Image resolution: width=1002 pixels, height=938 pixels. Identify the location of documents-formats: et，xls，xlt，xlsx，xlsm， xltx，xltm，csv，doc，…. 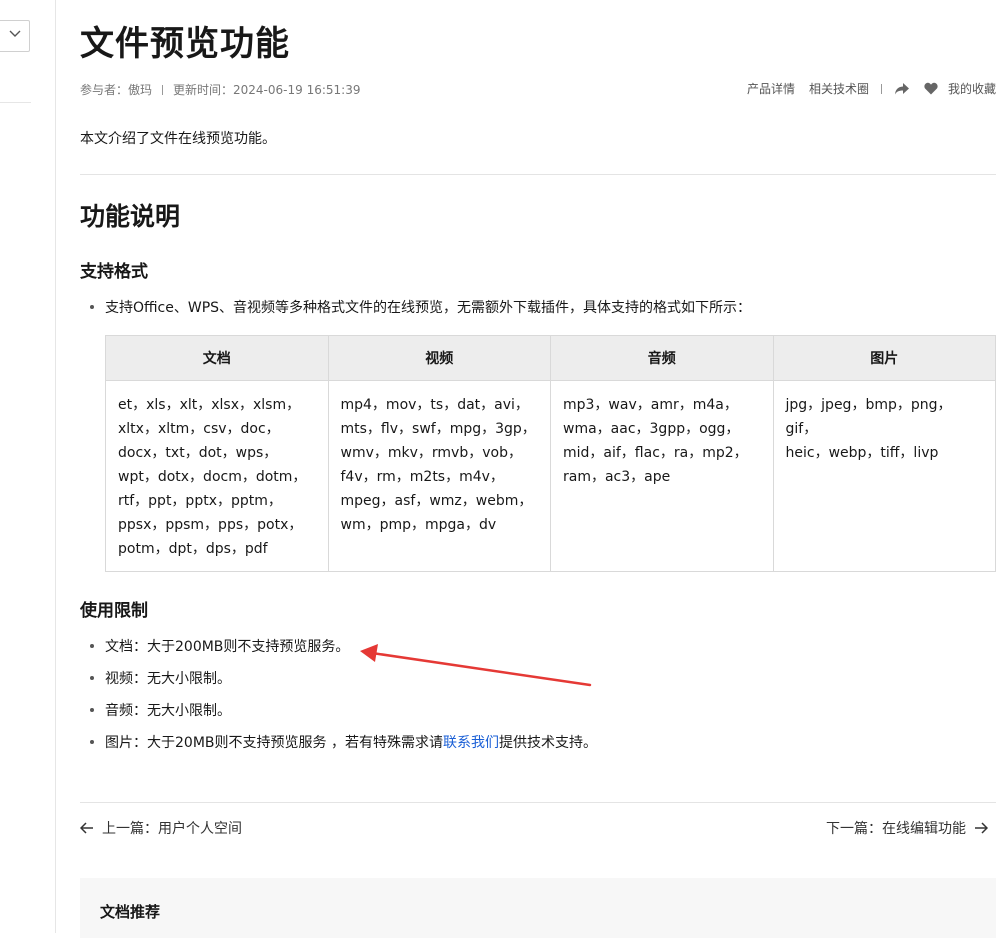
(217, 476).